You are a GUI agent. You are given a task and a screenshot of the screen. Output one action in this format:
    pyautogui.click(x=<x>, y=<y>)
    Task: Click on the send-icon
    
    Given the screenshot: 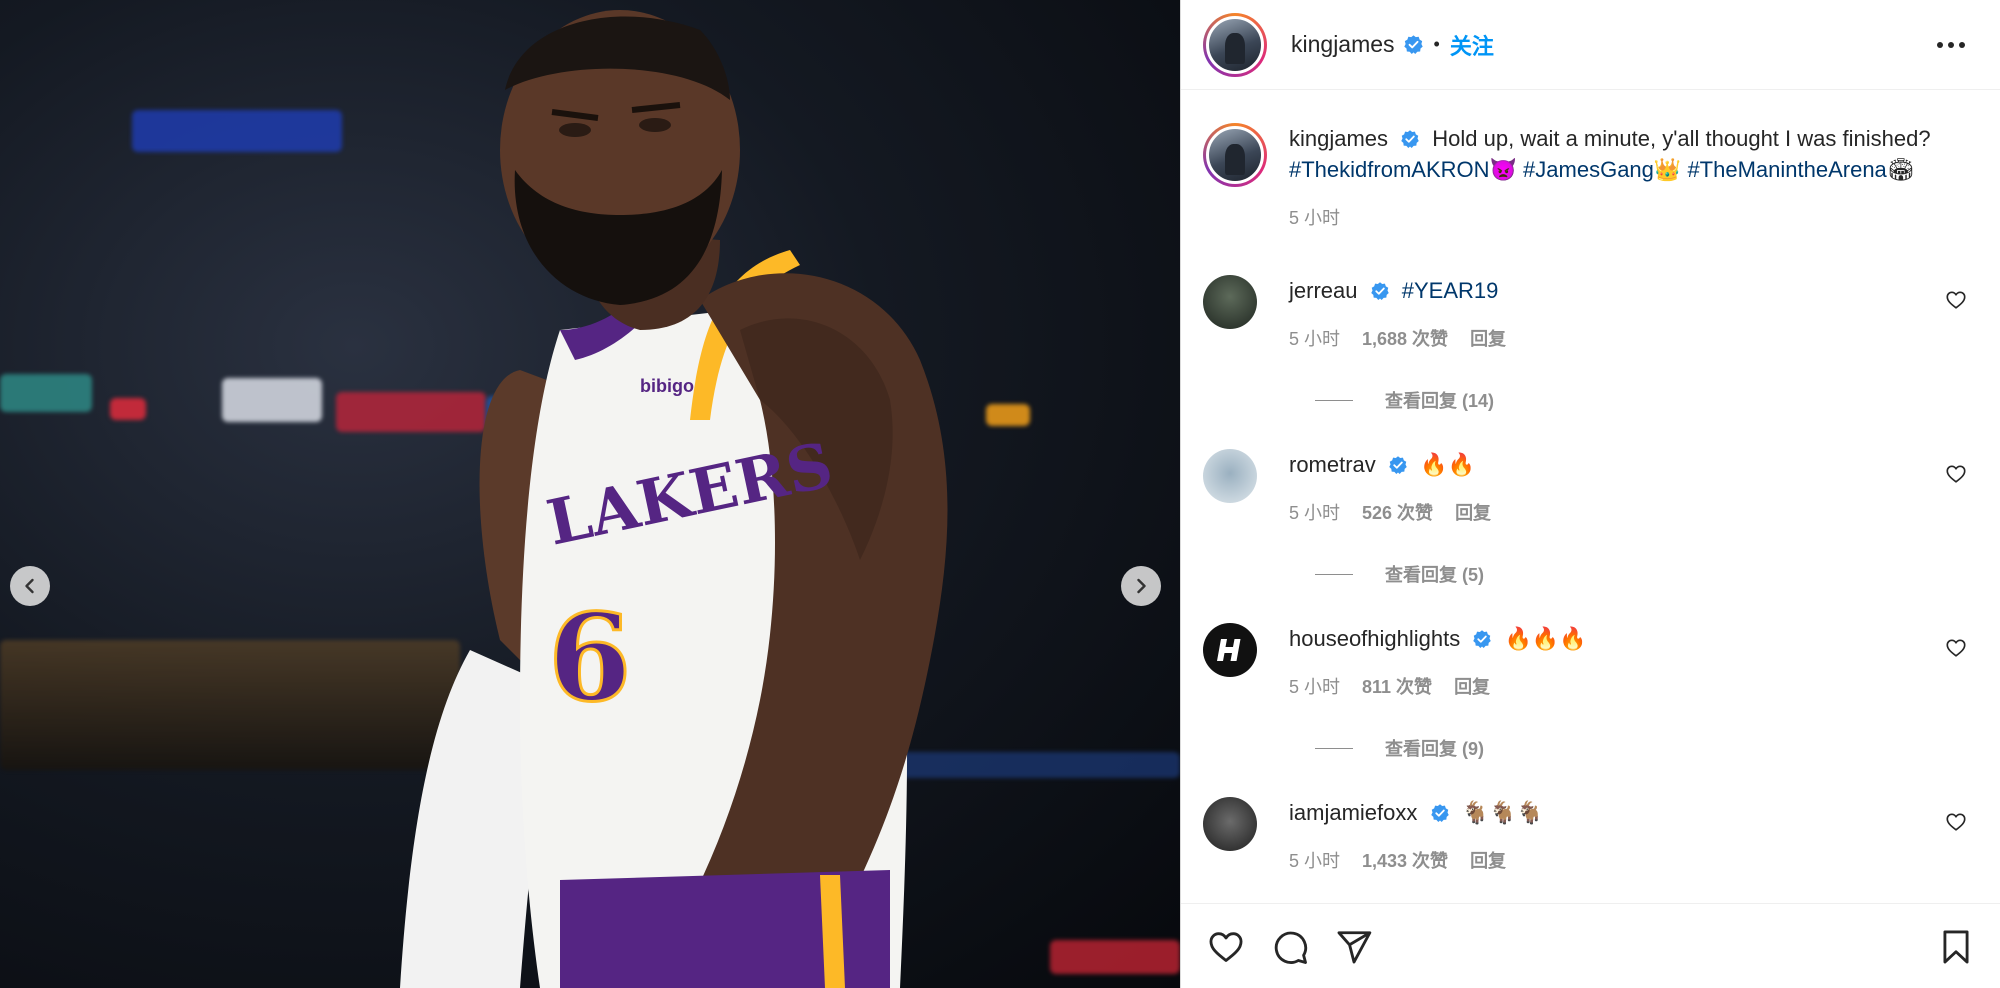 What is the action you would take?
    pyautogui.click(x=1354, y=947)
    